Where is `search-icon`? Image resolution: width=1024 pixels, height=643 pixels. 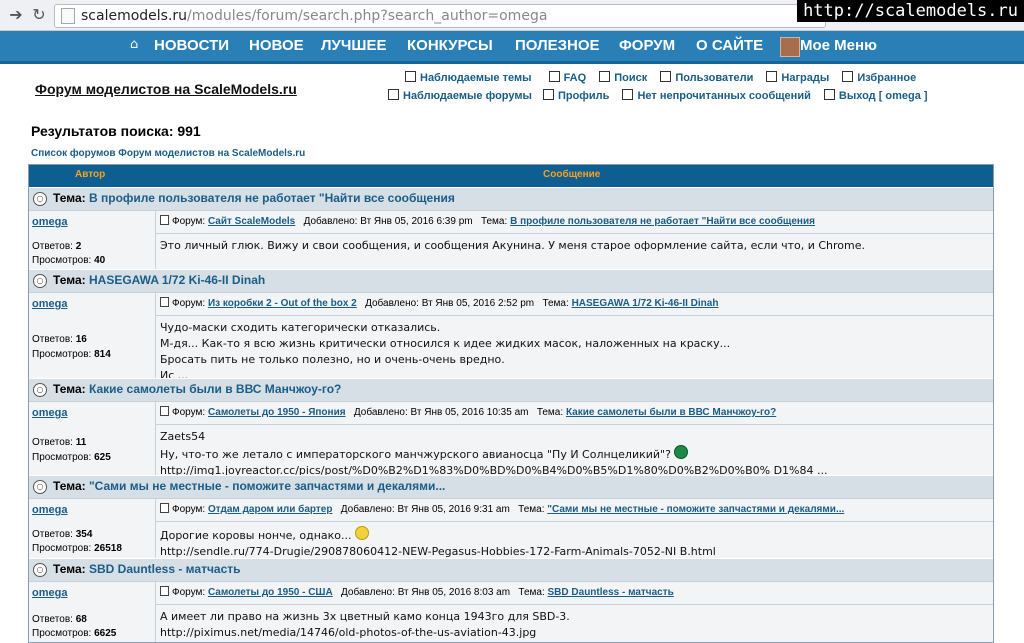 search-icon is located at coordinates (605, 76).